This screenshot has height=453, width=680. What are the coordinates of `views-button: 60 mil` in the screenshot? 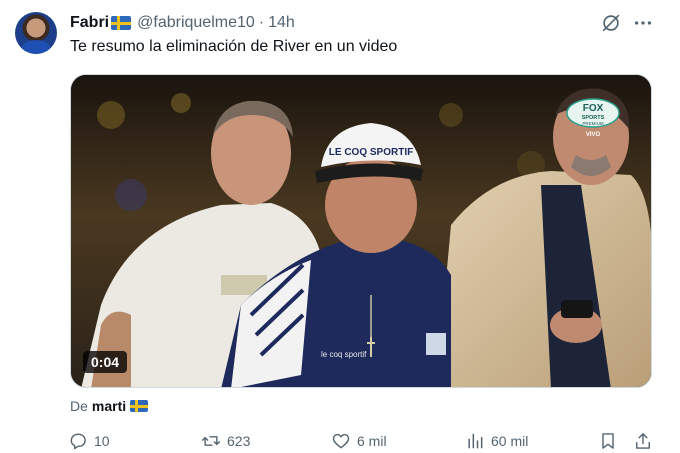 It's located at (496, 441).